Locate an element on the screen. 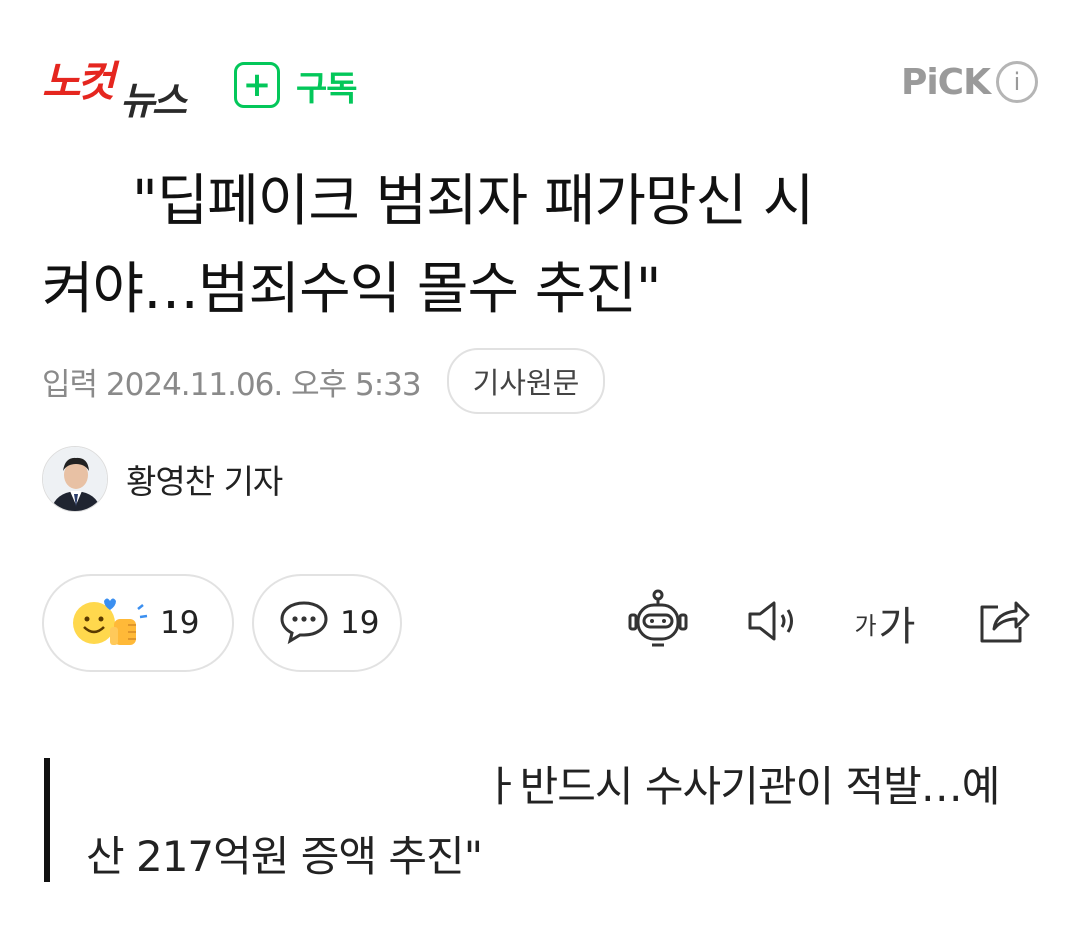  article-subheading-quote: ㅏ반드시 수사기관이 적발…예 산 217억원 증액 추진" is located at coordinates (534, 821).